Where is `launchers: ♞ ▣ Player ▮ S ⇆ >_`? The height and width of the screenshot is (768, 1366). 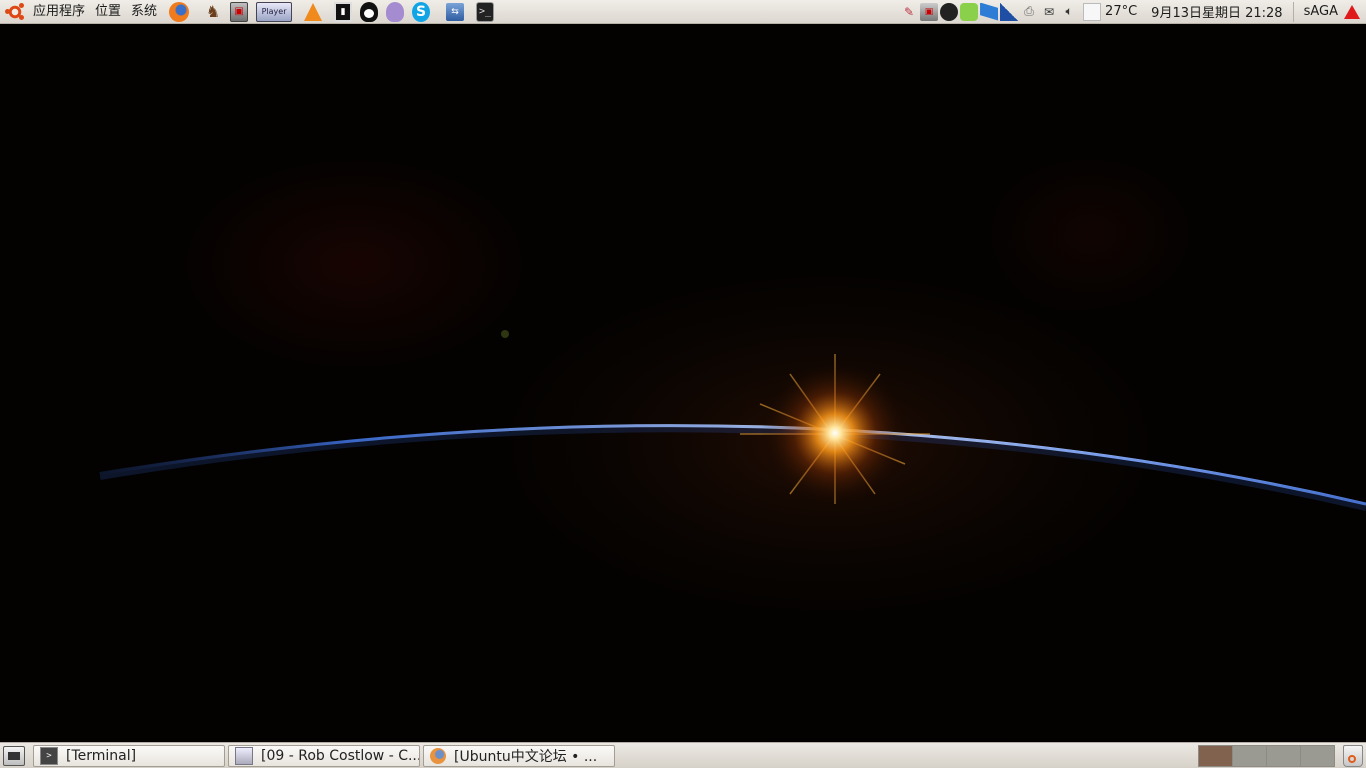 launchers: ♞ ▣ Player ▮ S ⇆ >_ is located at coordinates (332, 11).